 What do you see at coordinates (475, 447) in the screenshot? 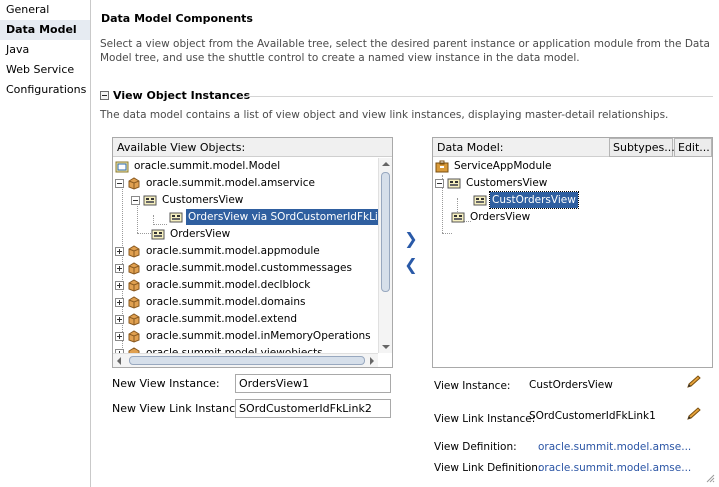
I see `view-definition-label: View Definition:` at bounding box center [475, 447].